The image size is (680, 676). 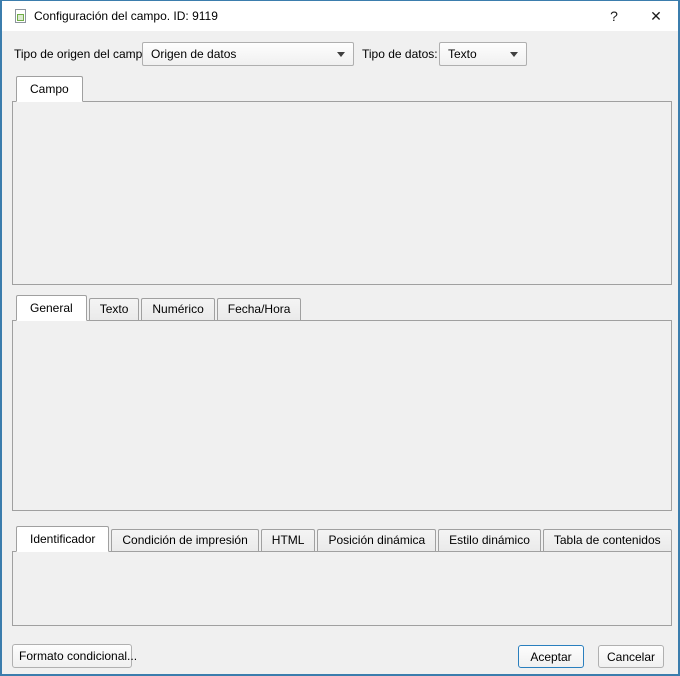 I want to click on tab-estilo-dinamico: Estilo dinámico, so click(x=489, y=540).